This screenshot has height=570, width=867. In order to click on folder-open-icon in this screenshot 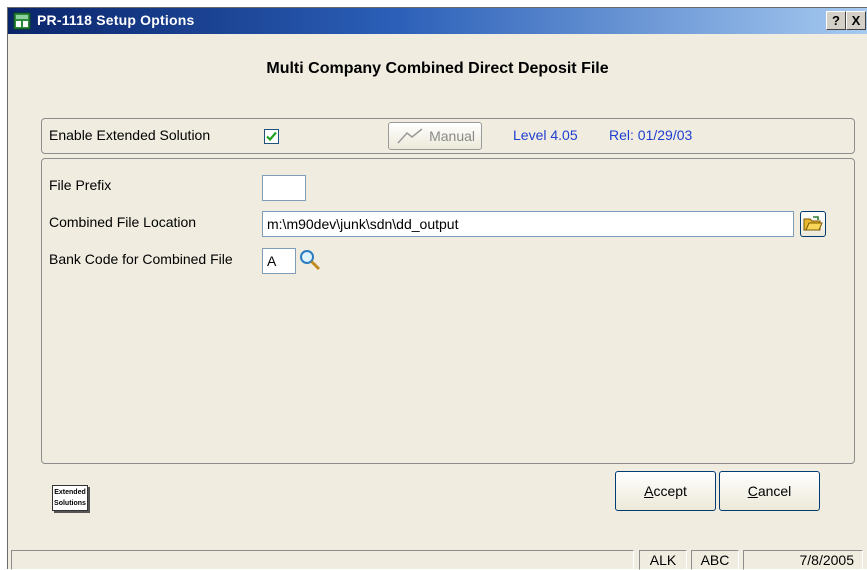, I will do `click(813, 223)`.